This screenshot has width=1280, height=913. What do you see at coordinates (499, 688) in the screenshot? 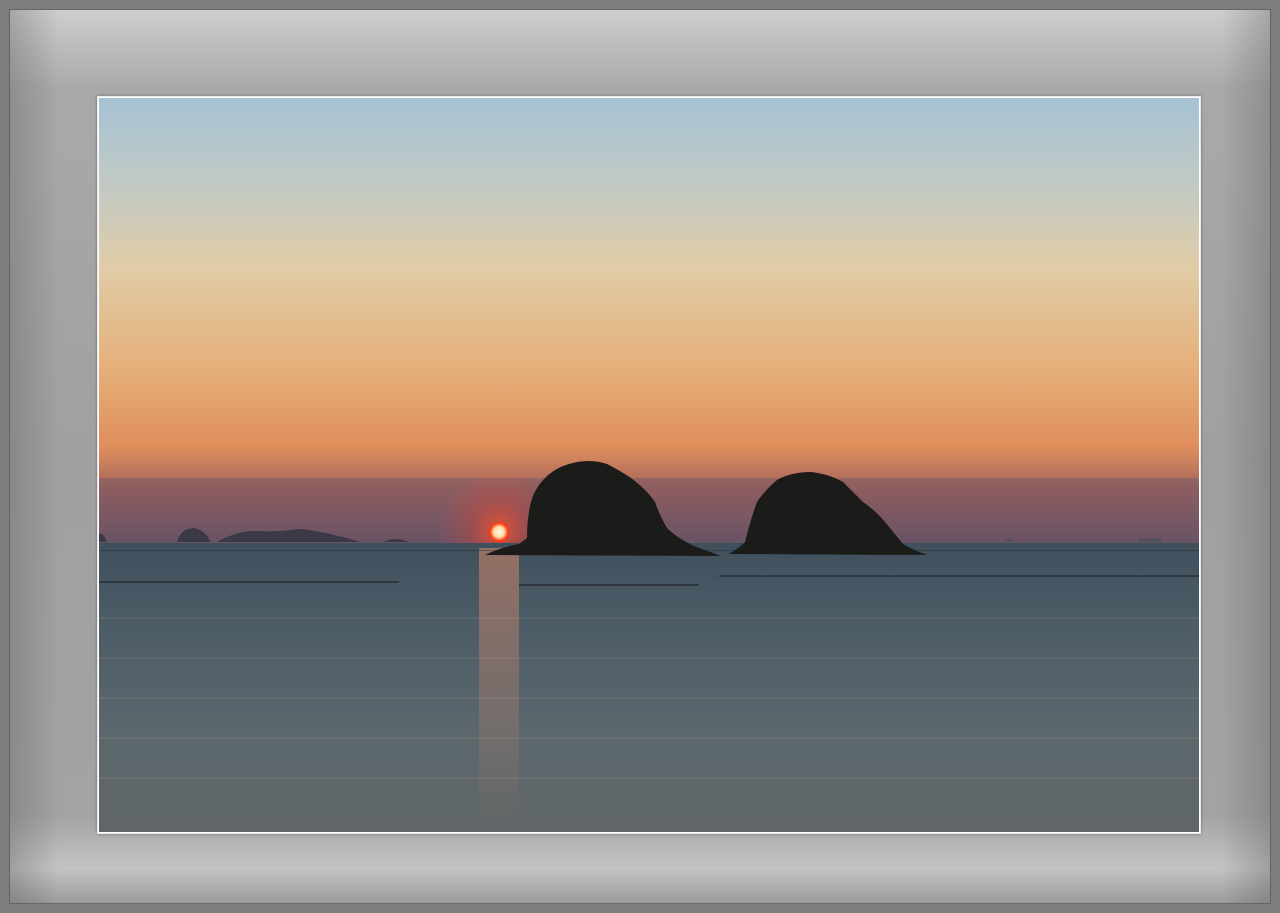
I see `sun-reflection` at bounding box center [499, 688].